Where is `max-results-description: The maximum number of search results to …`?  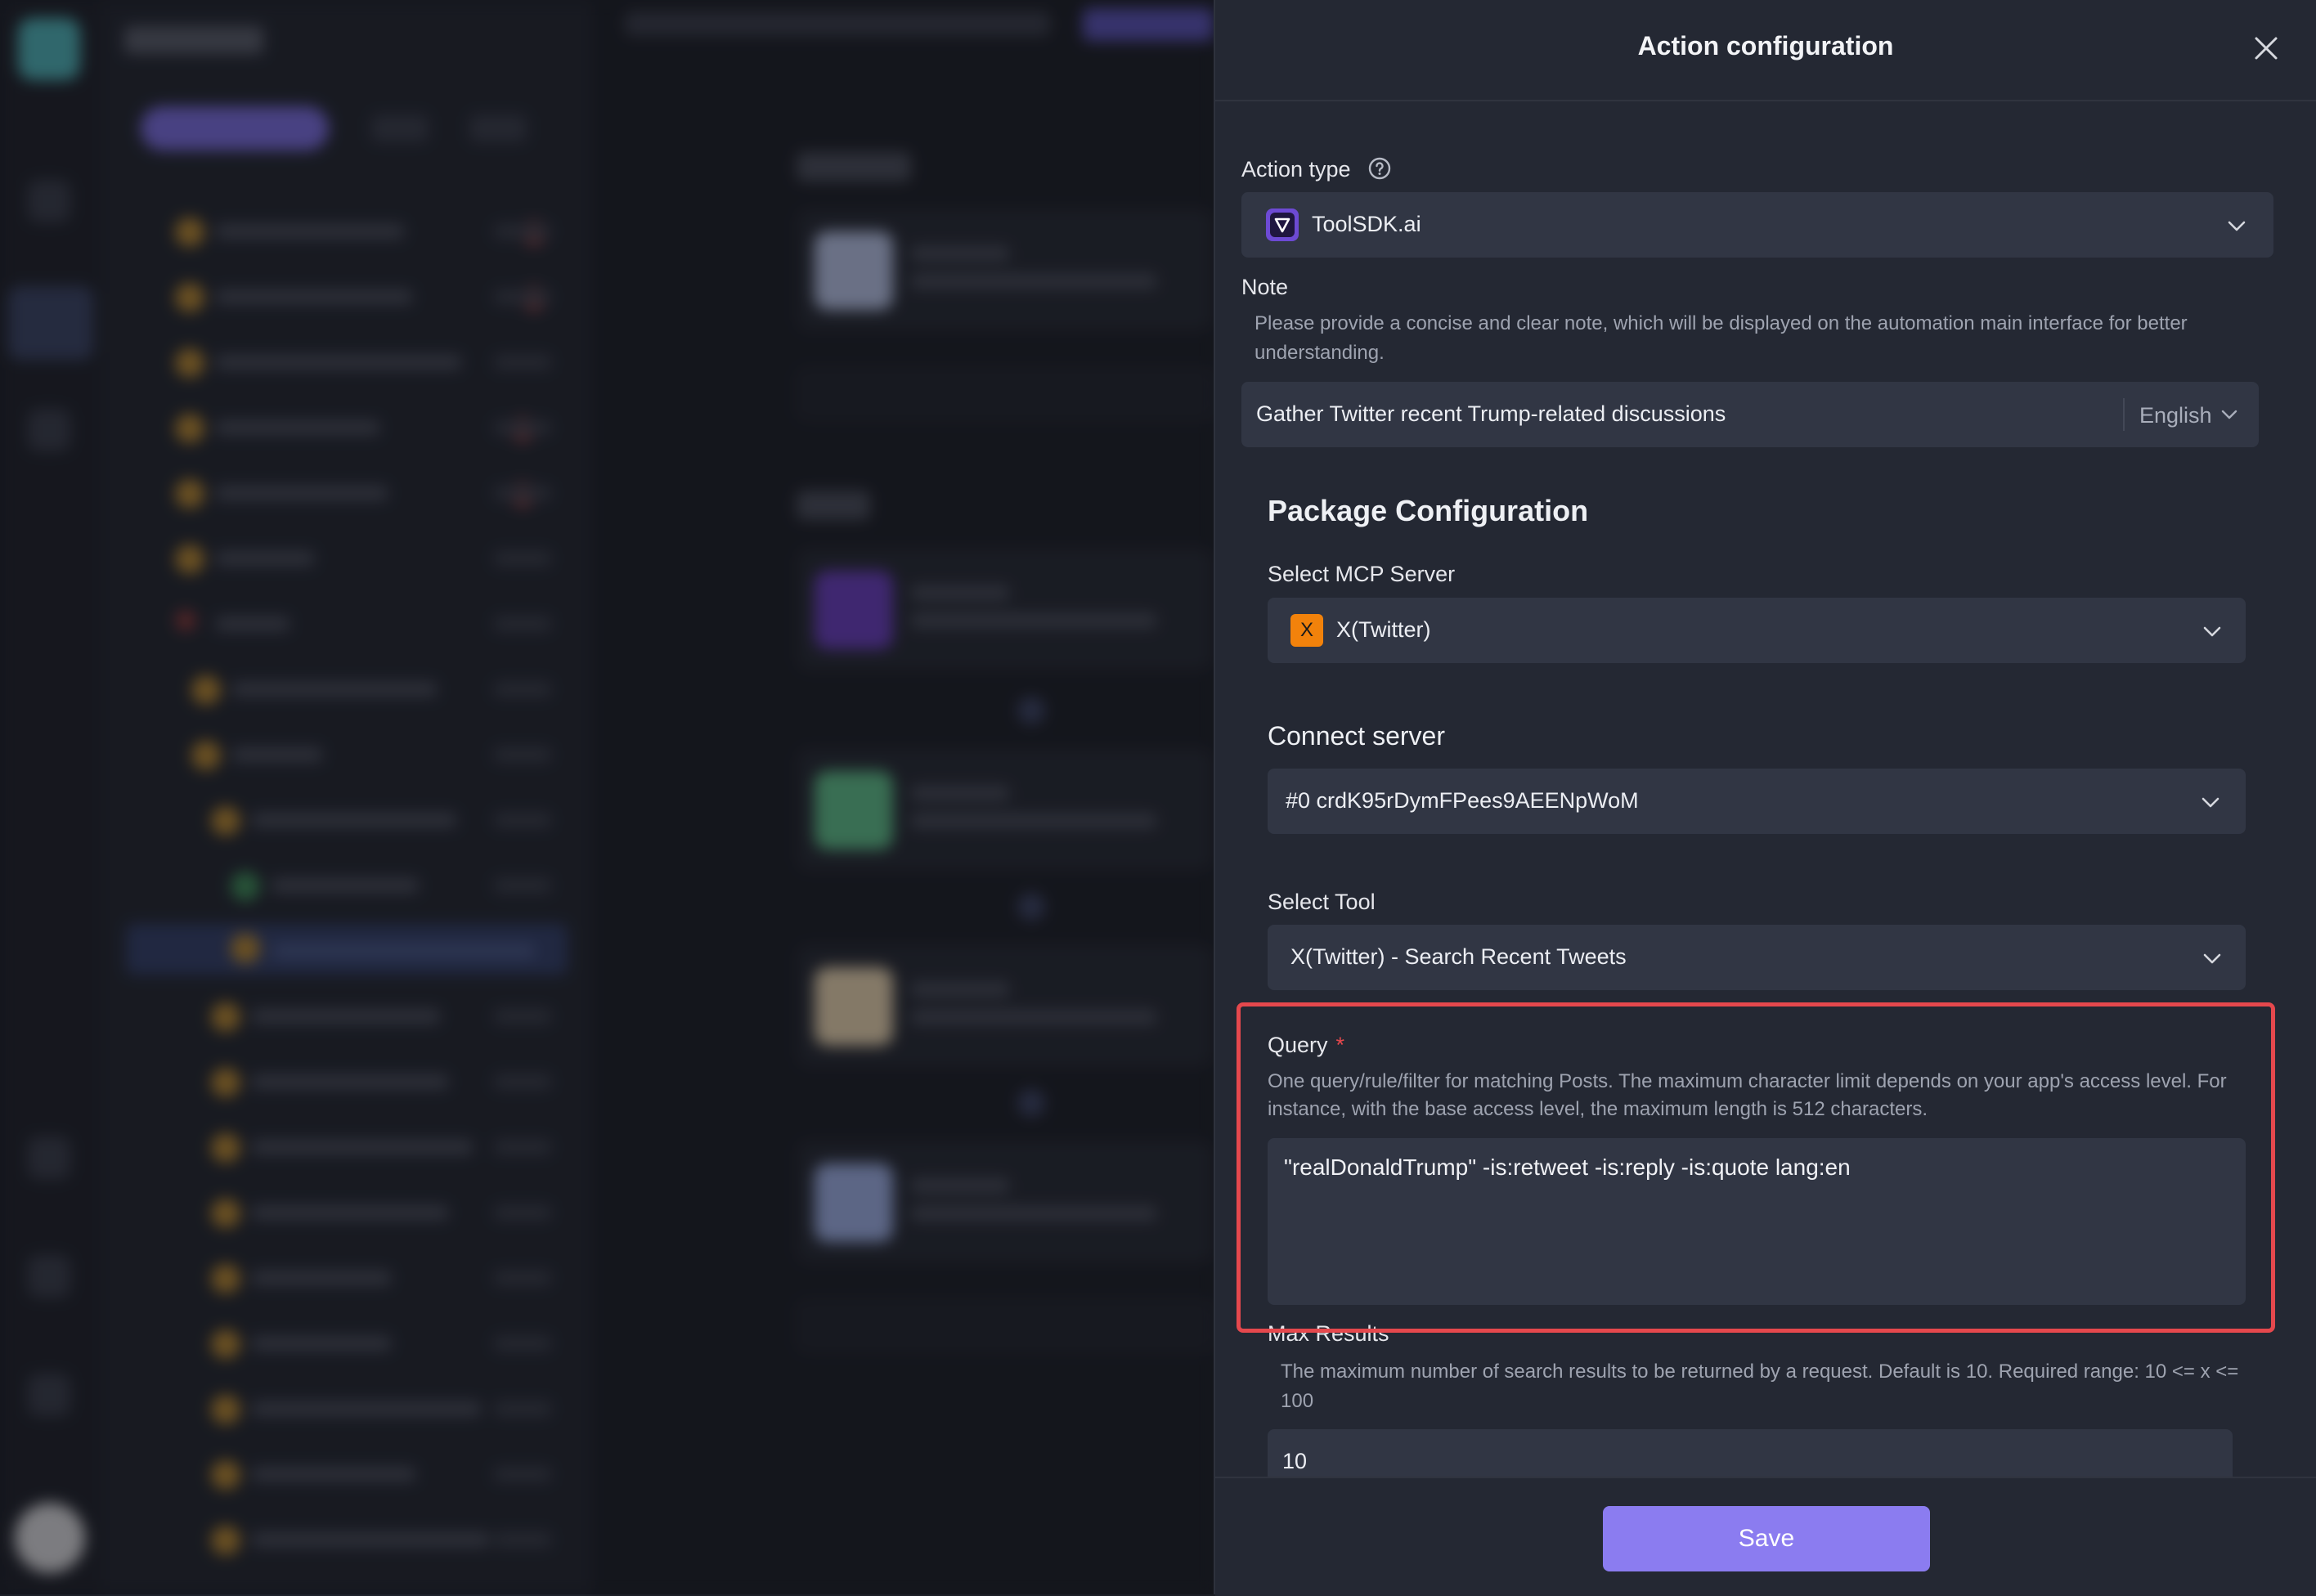
max-results-description: The maximum number of search results to … is located at coordinates (1760, 1386).